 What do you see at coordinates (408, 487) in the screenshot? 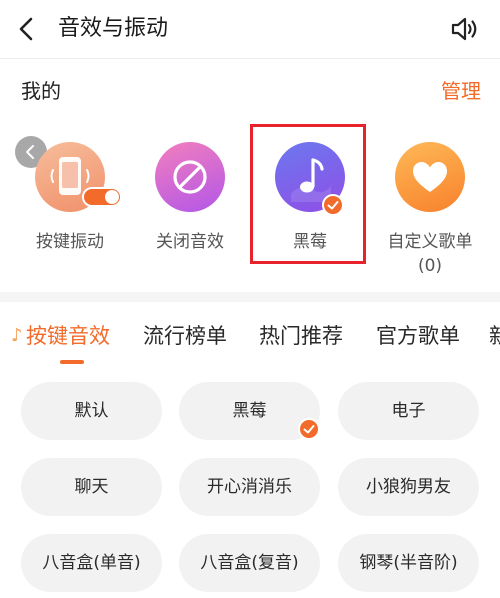
I see `sound-option-wolf-boyfriend: 小狼狗男友` at bounding box center [408, 487].